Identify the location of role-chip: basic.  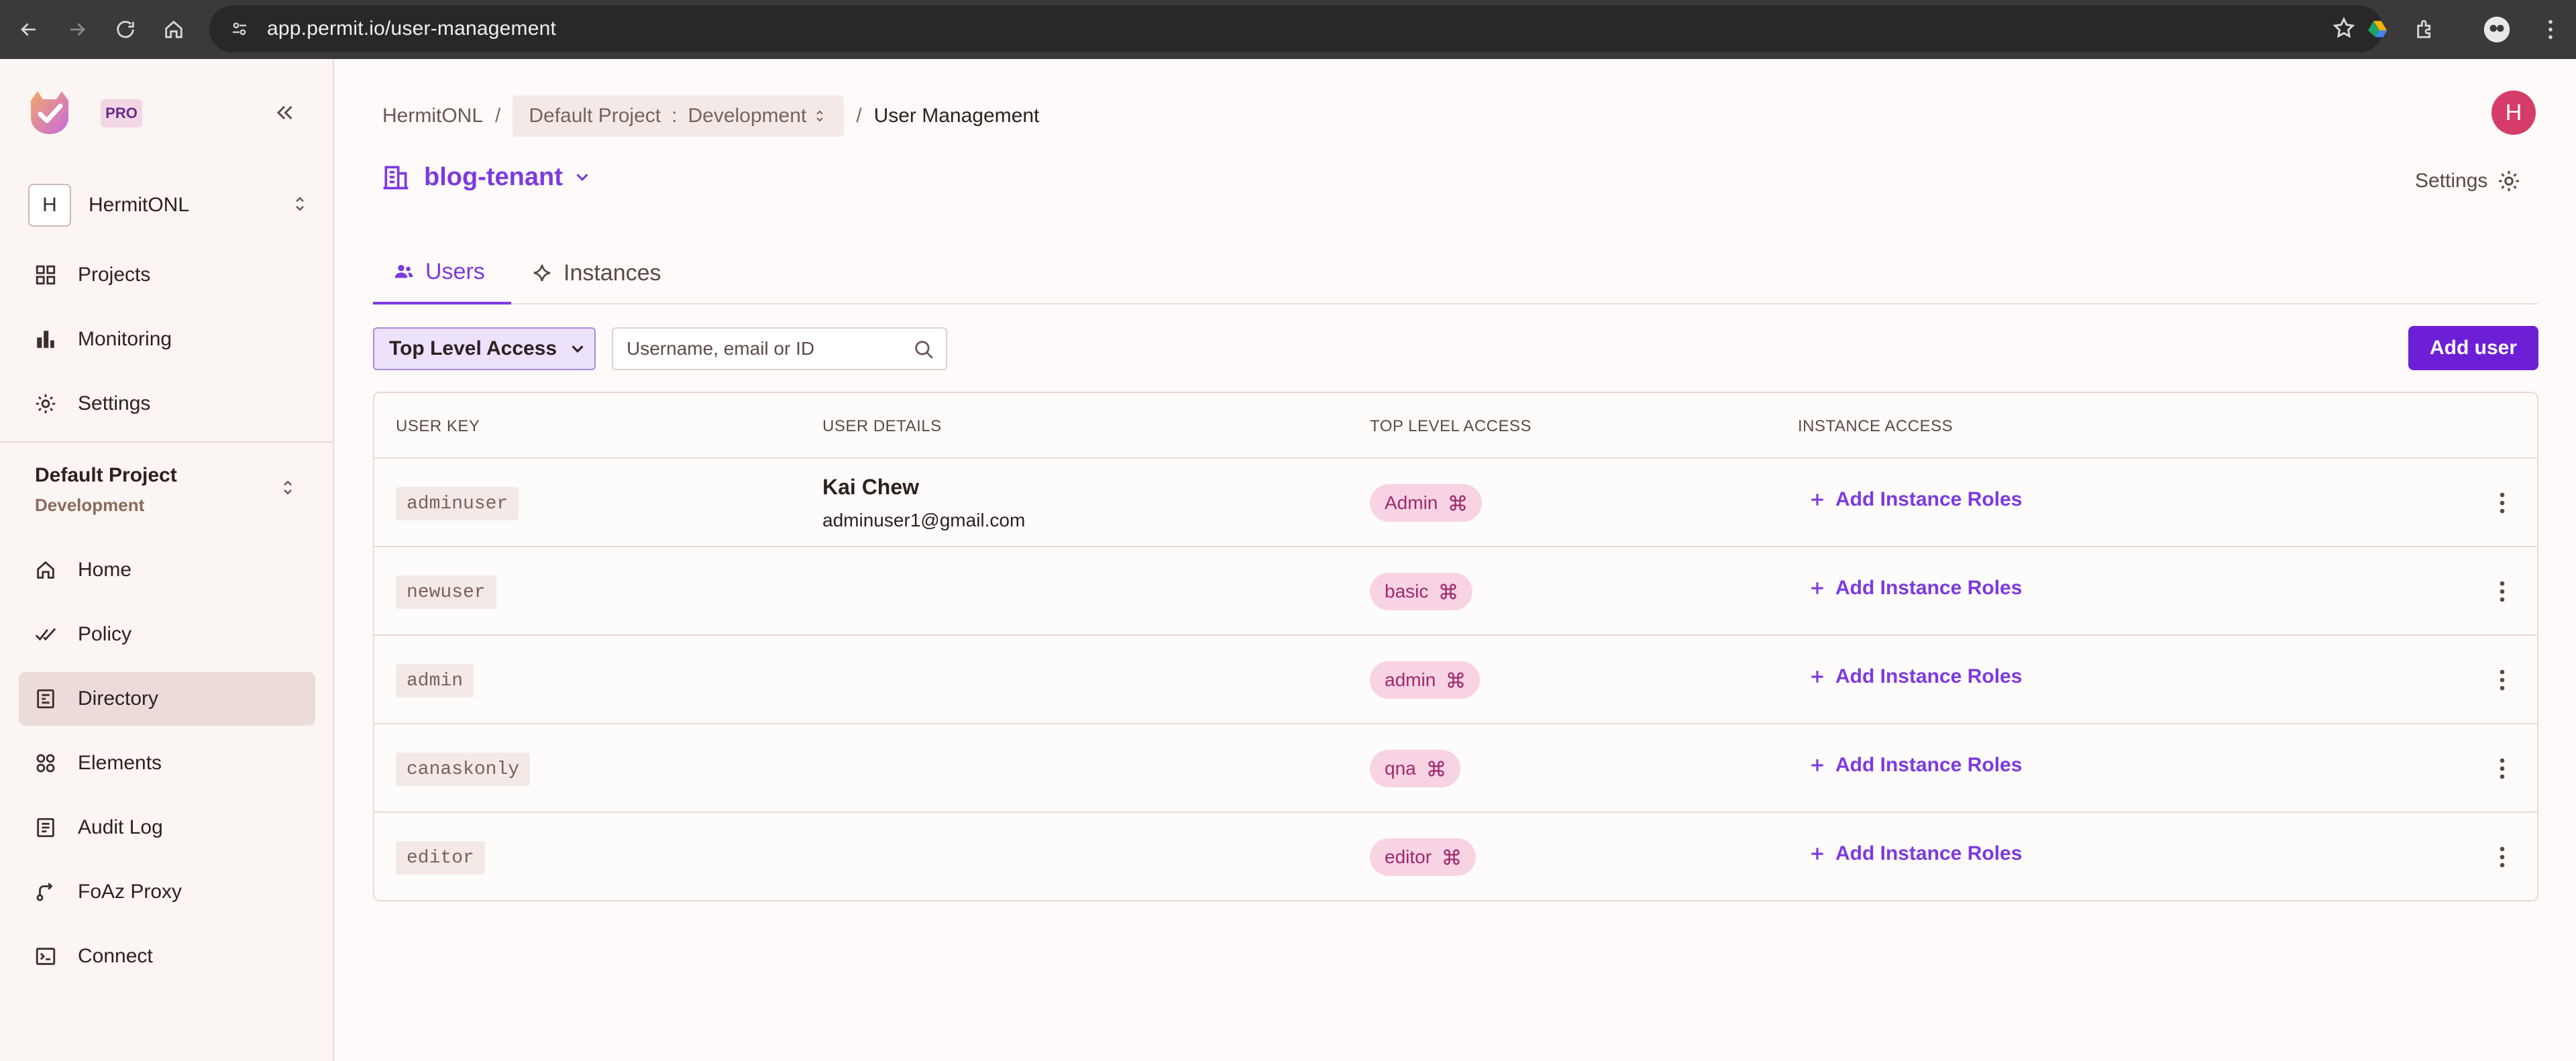
(1421, 591).